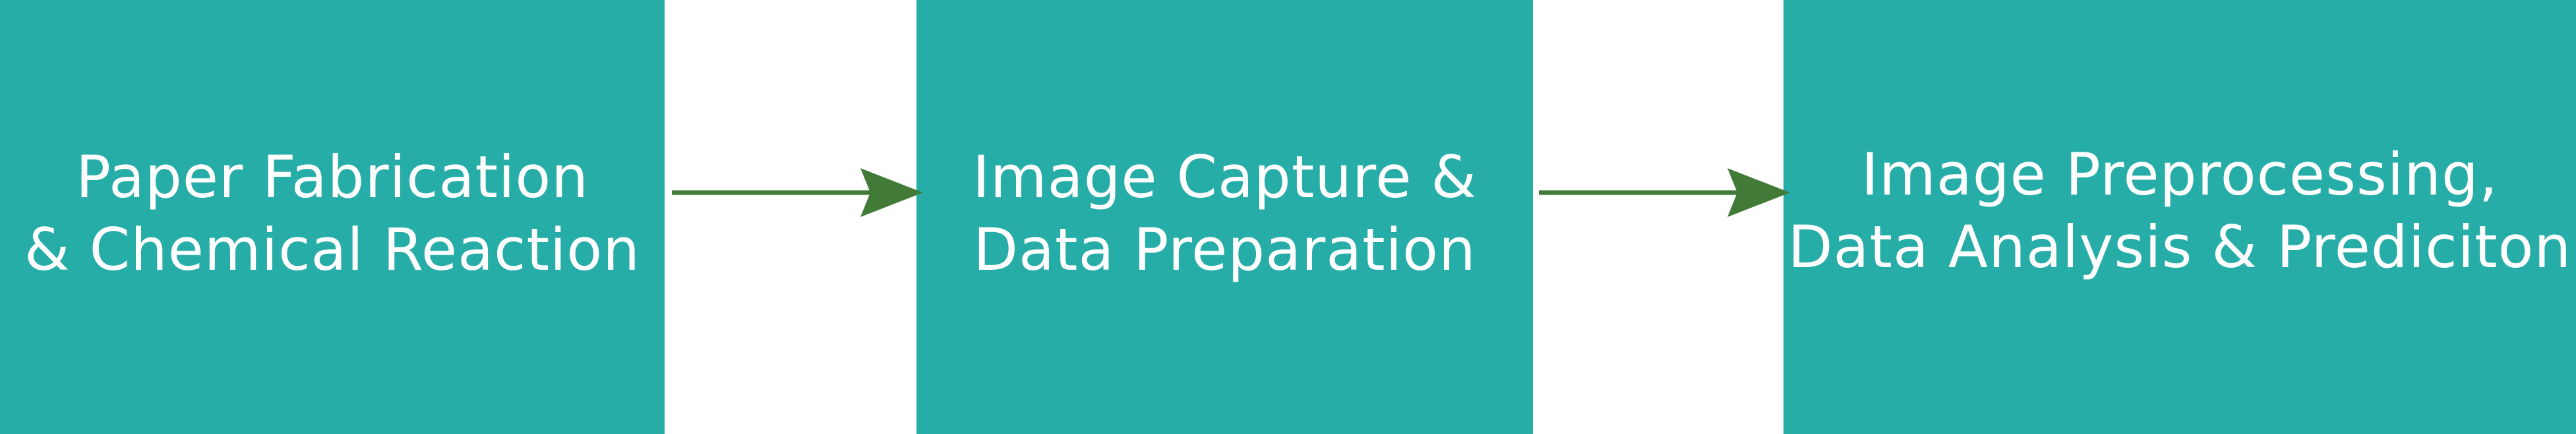  What do you see at coordinates (332, 213) in the screenshot?
I see `step-label-paper-fabrication: Paper Fabrication & Chemical Reaction` at bounding box center [332, 213].